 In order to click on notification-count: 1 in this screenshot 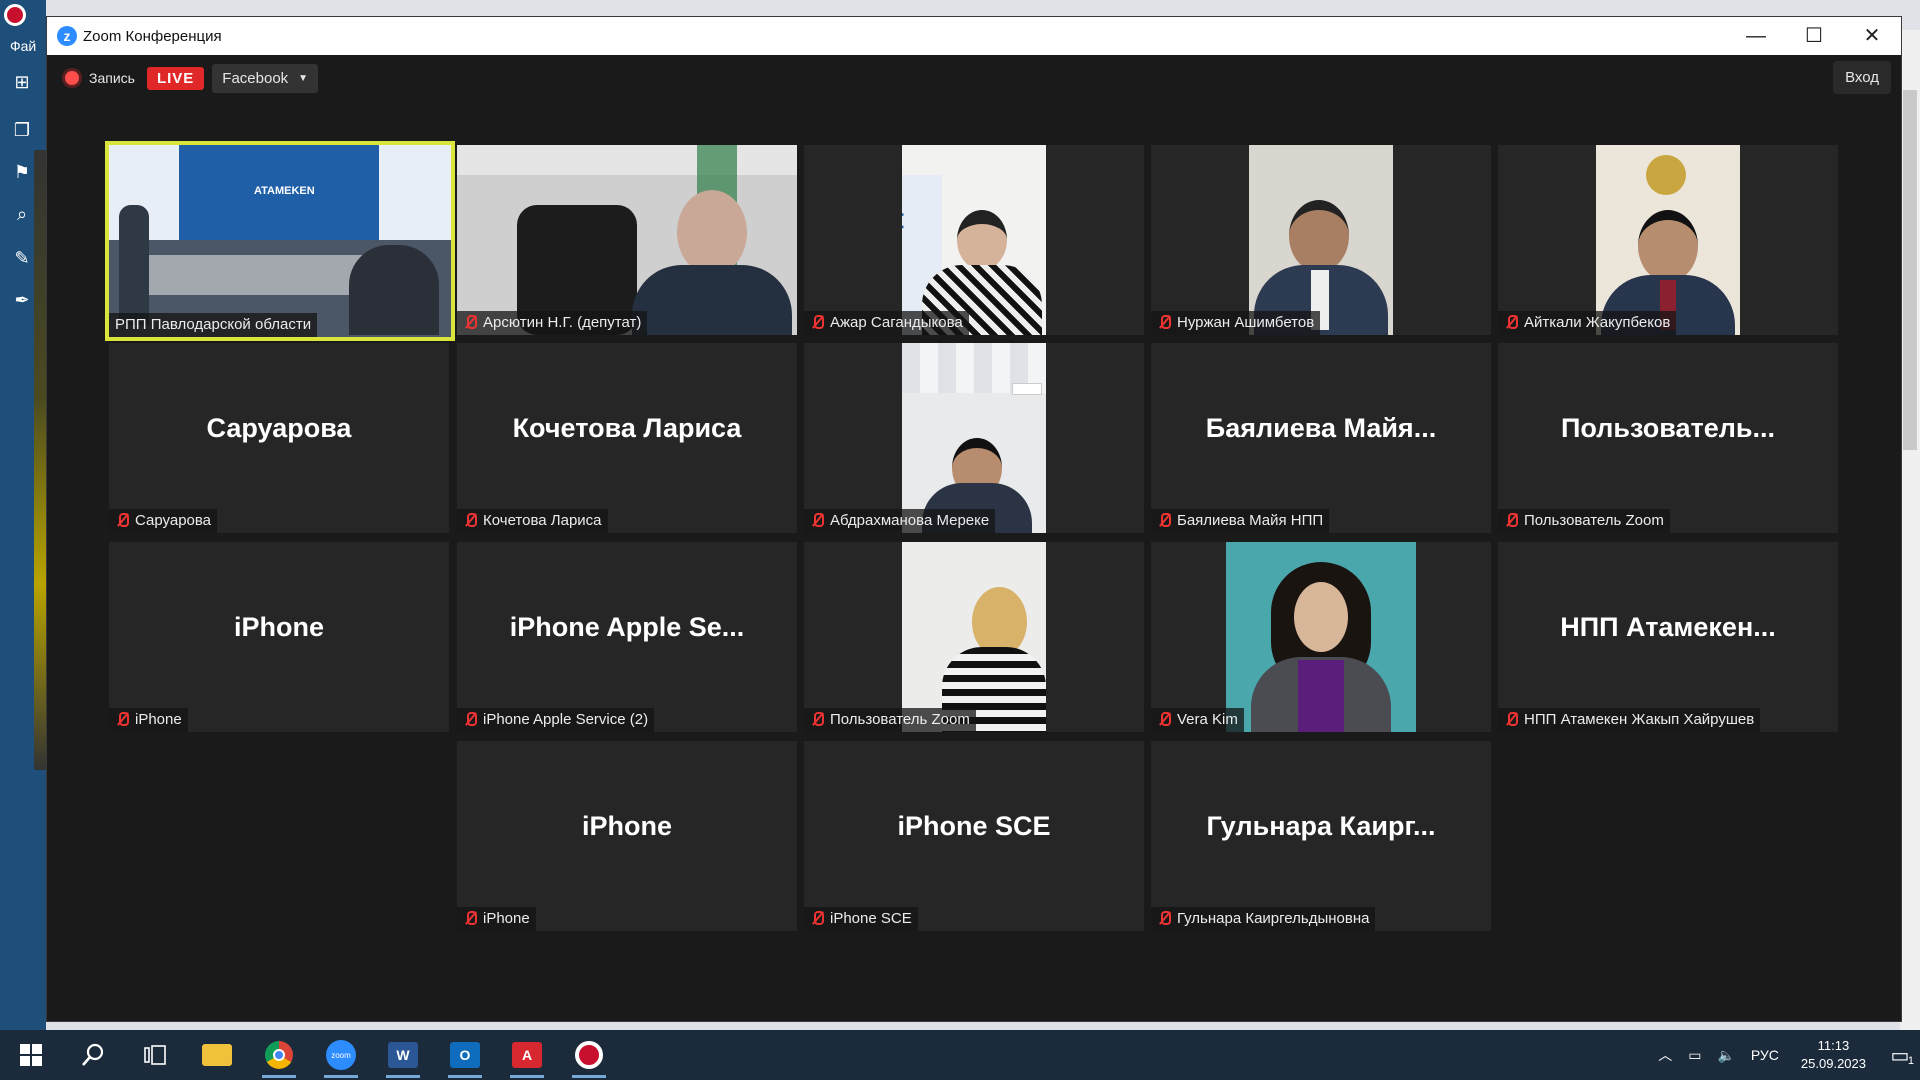, I will do `click(1910, 1060)`.